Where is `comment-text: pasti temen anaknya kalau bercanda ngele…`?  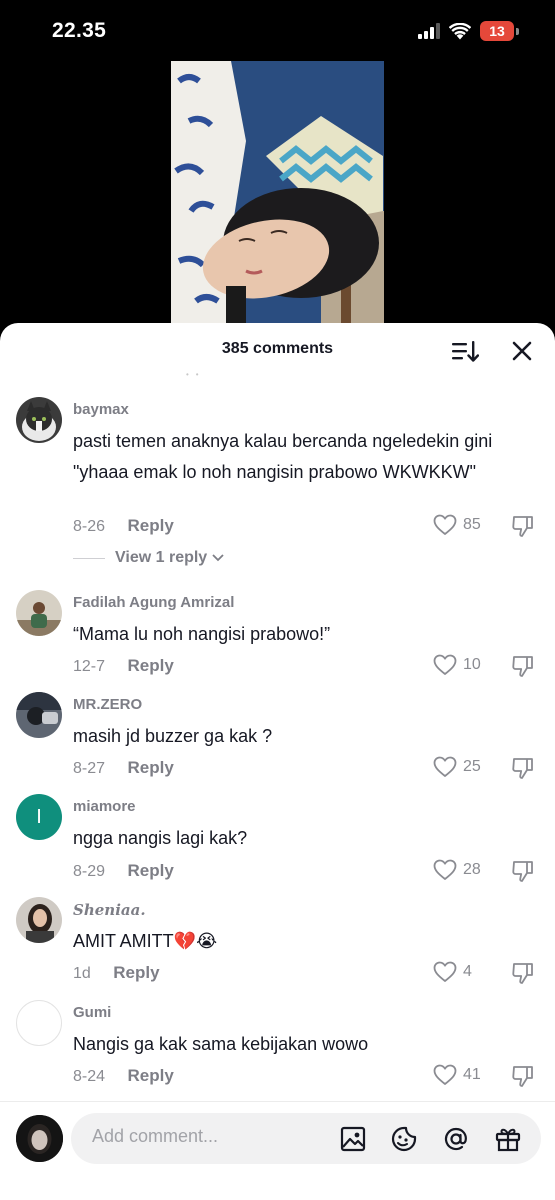 comment-text: pasti temen anaknya kalau bercanda ngele… is located at coordinates (283, 456).